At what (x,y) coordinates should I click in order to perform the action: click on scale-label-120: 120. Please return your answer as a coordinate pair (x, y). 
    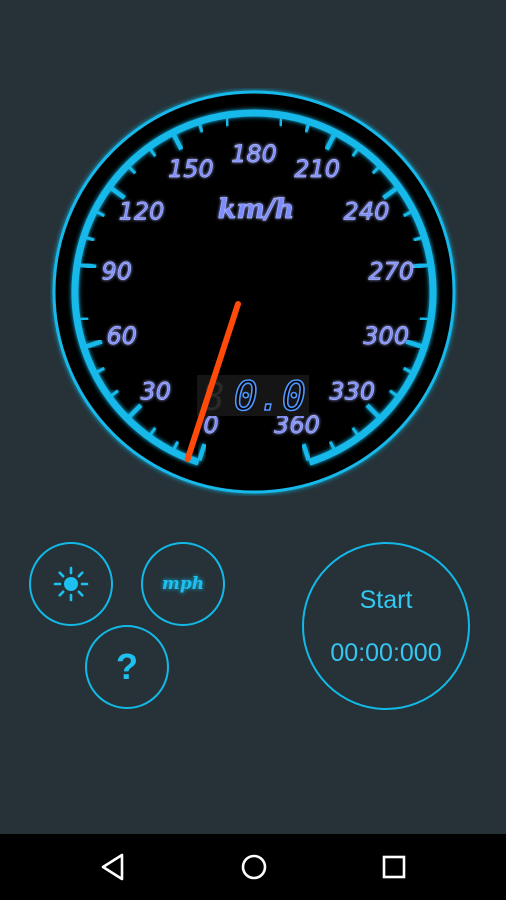
    Looking at the image, I should click on (142, 211).